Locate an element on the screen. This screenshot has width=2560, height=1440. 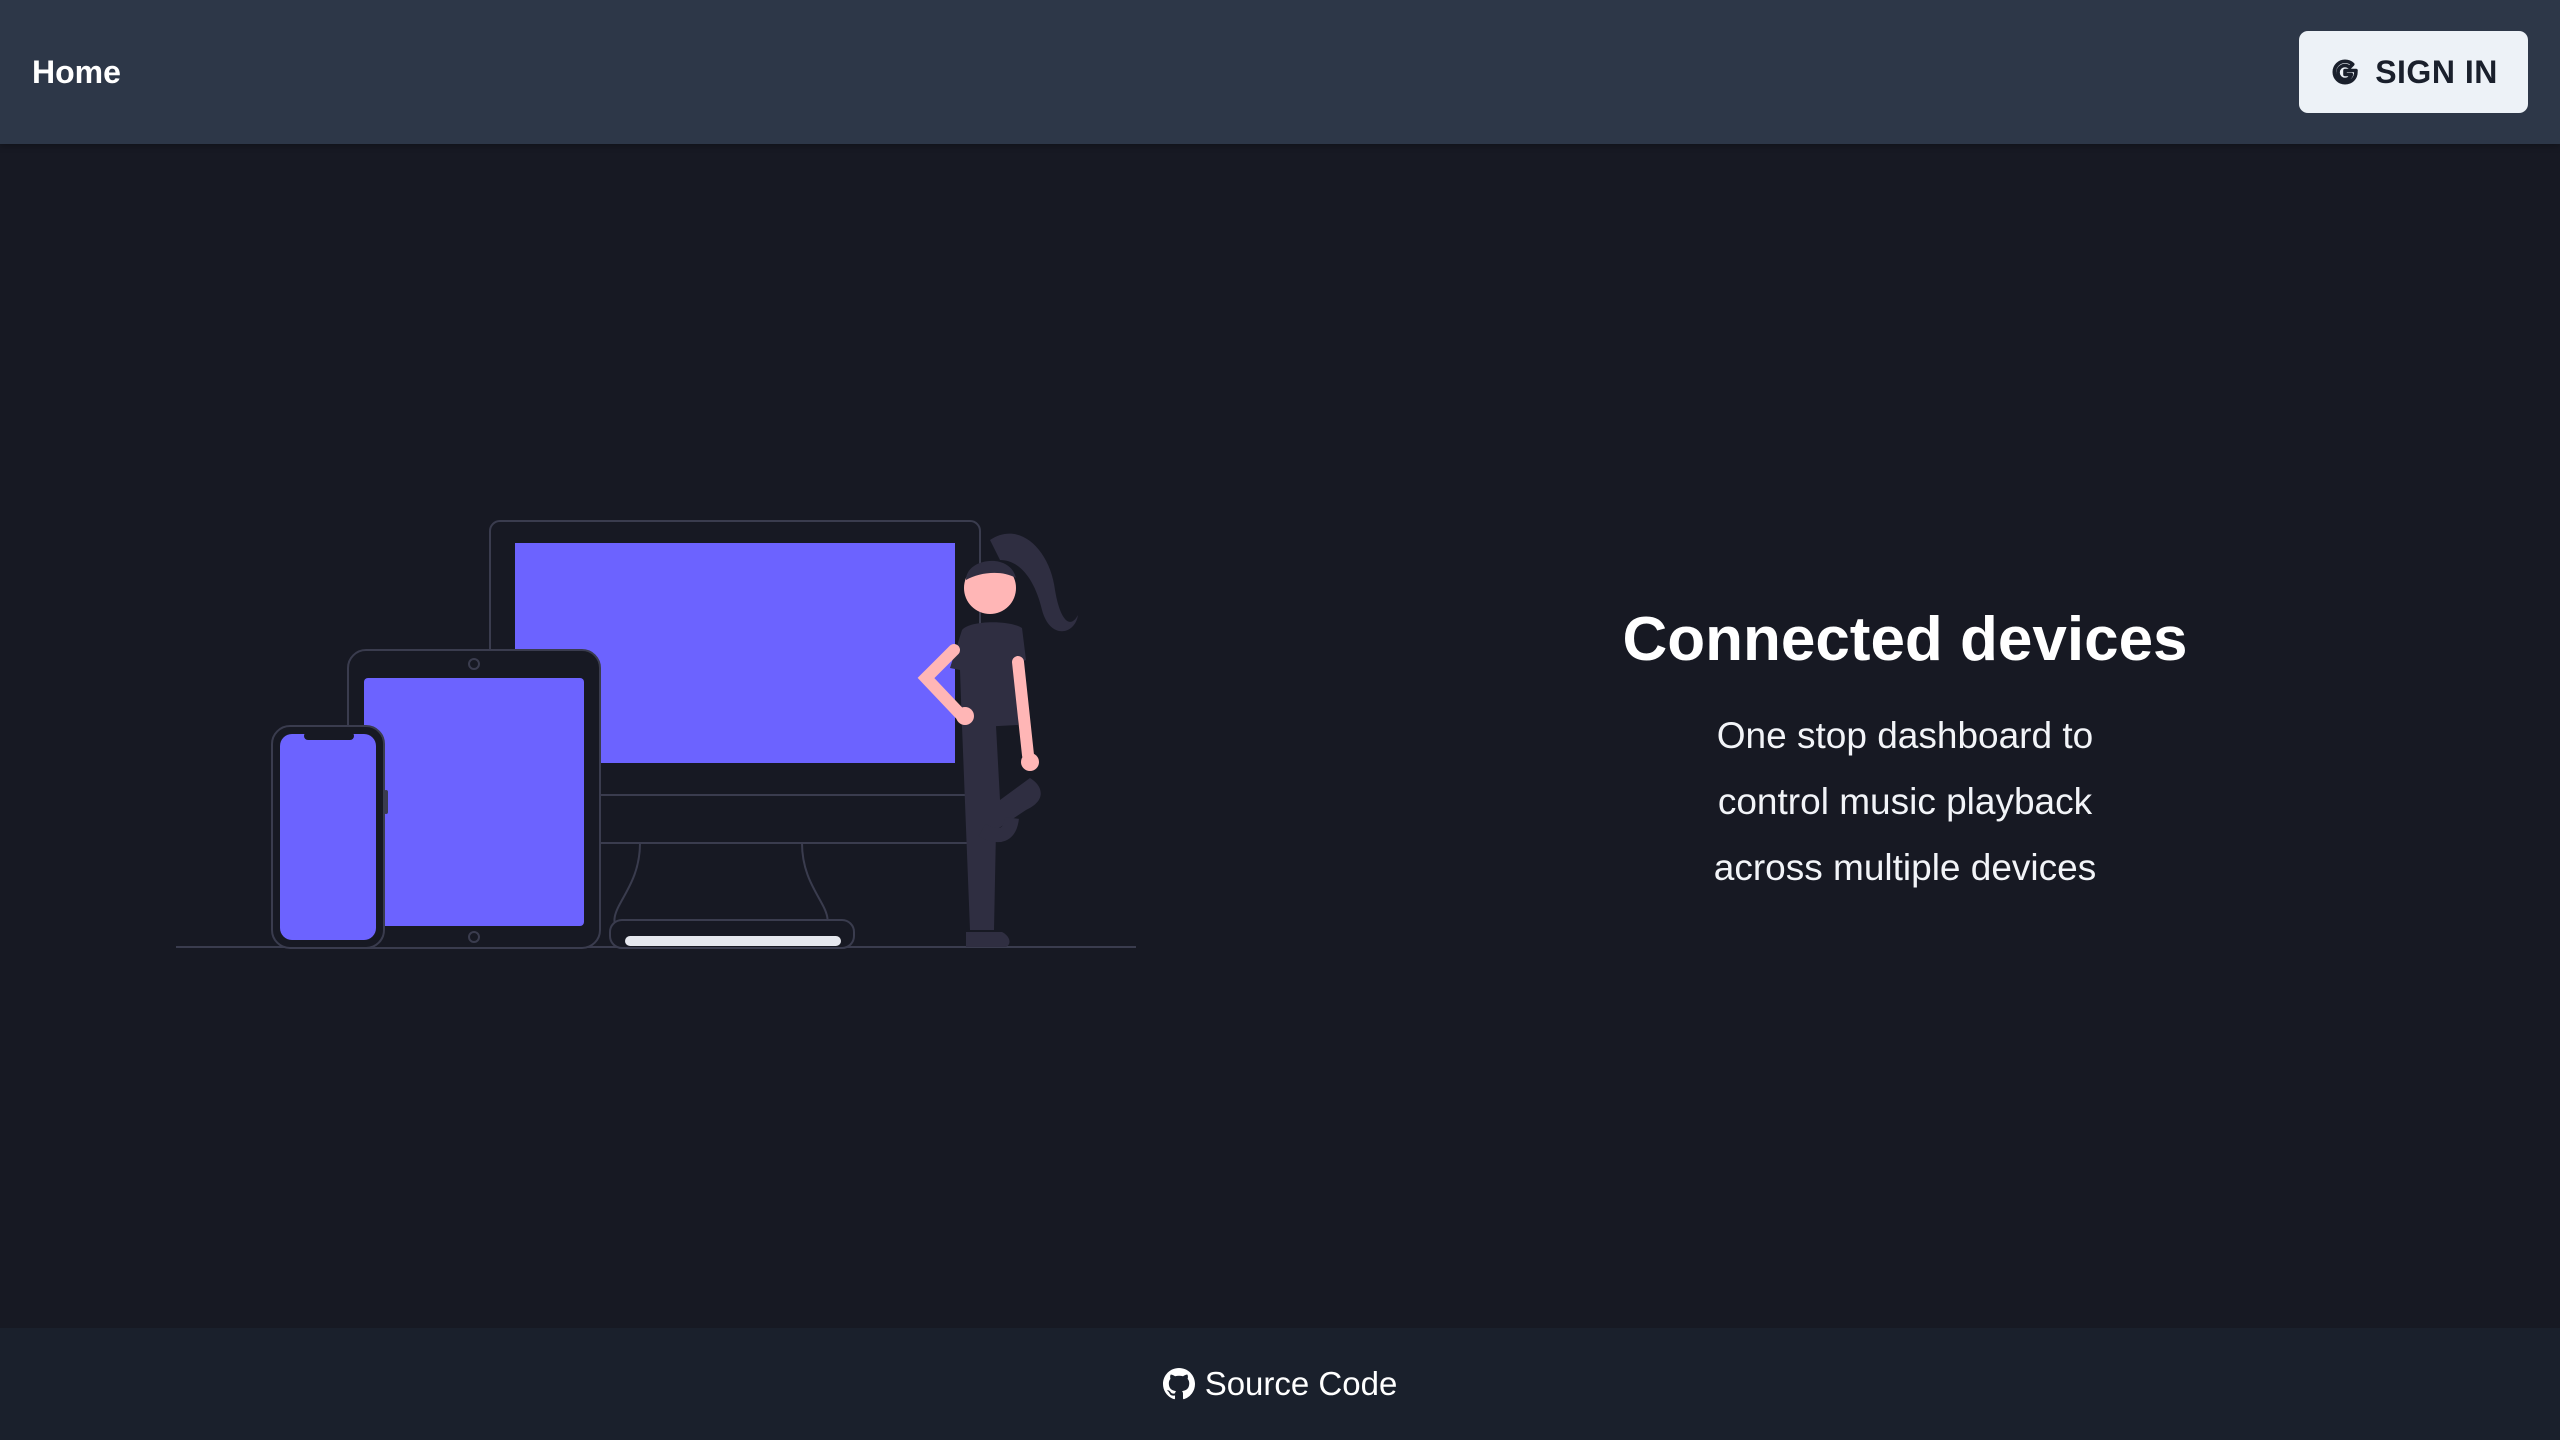
top-navbar: Home SIGN IN is located at coordinates (1280, 72).